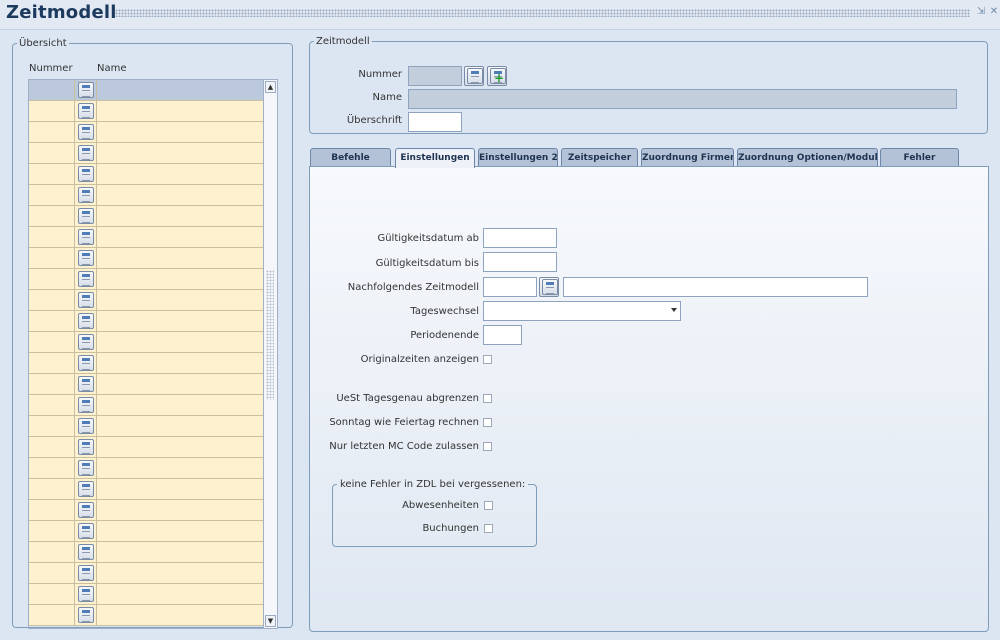 This screenshot has height=640, width=1000. Describe the element at coordinates (994, 12) in the screenshot. I see `close-icon: ✕` at that location.